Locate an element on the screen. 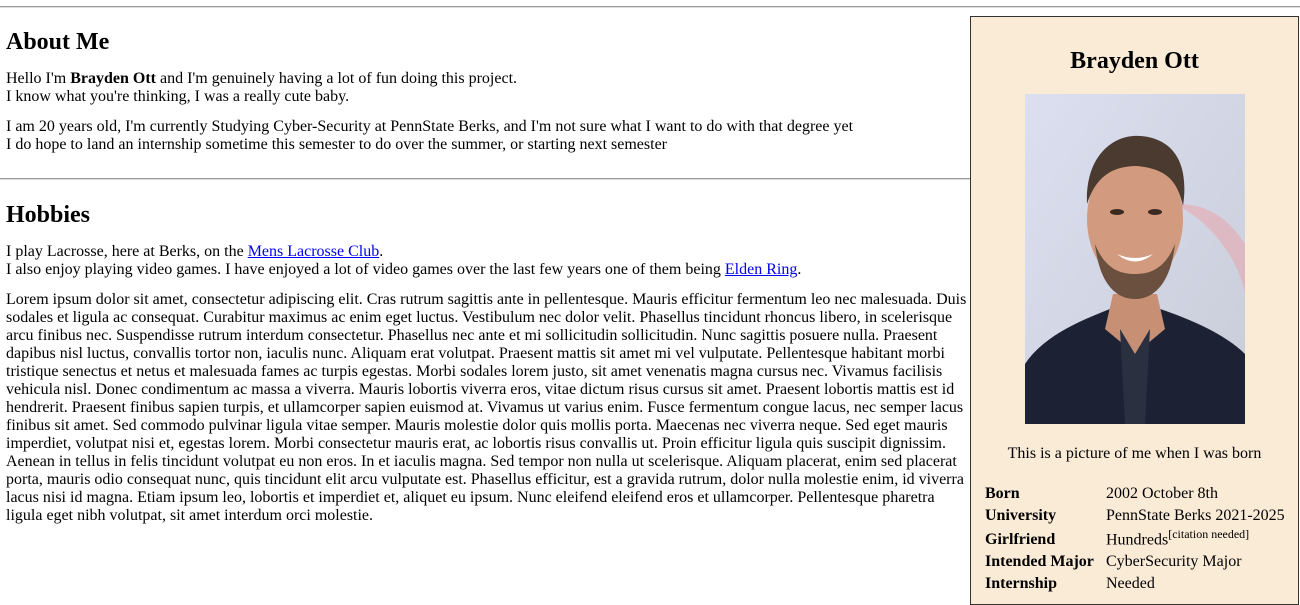 The height and width of the screenshot is (605, 1300). table-row: Born 2002 October 8th is located at coordinates (1101, 493).